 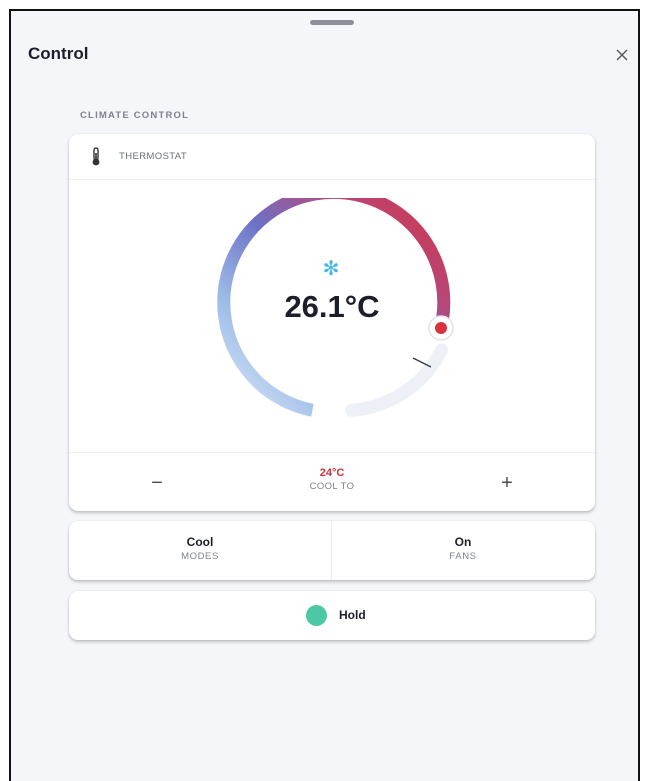 I want to click on fans-value: On, so click(x=463, y=542).